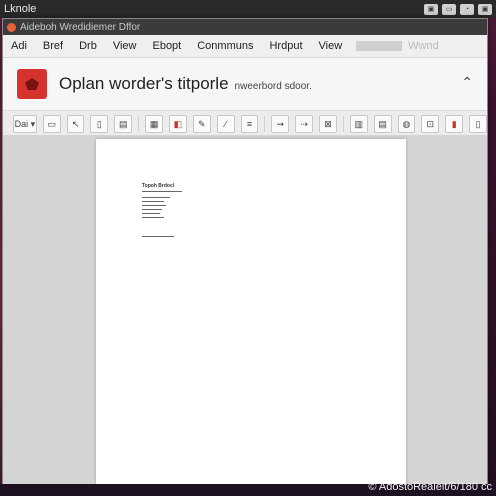 This screenshot has height=496, width=496. I want to click on highlight-icon: ∕, so click(225, 124).